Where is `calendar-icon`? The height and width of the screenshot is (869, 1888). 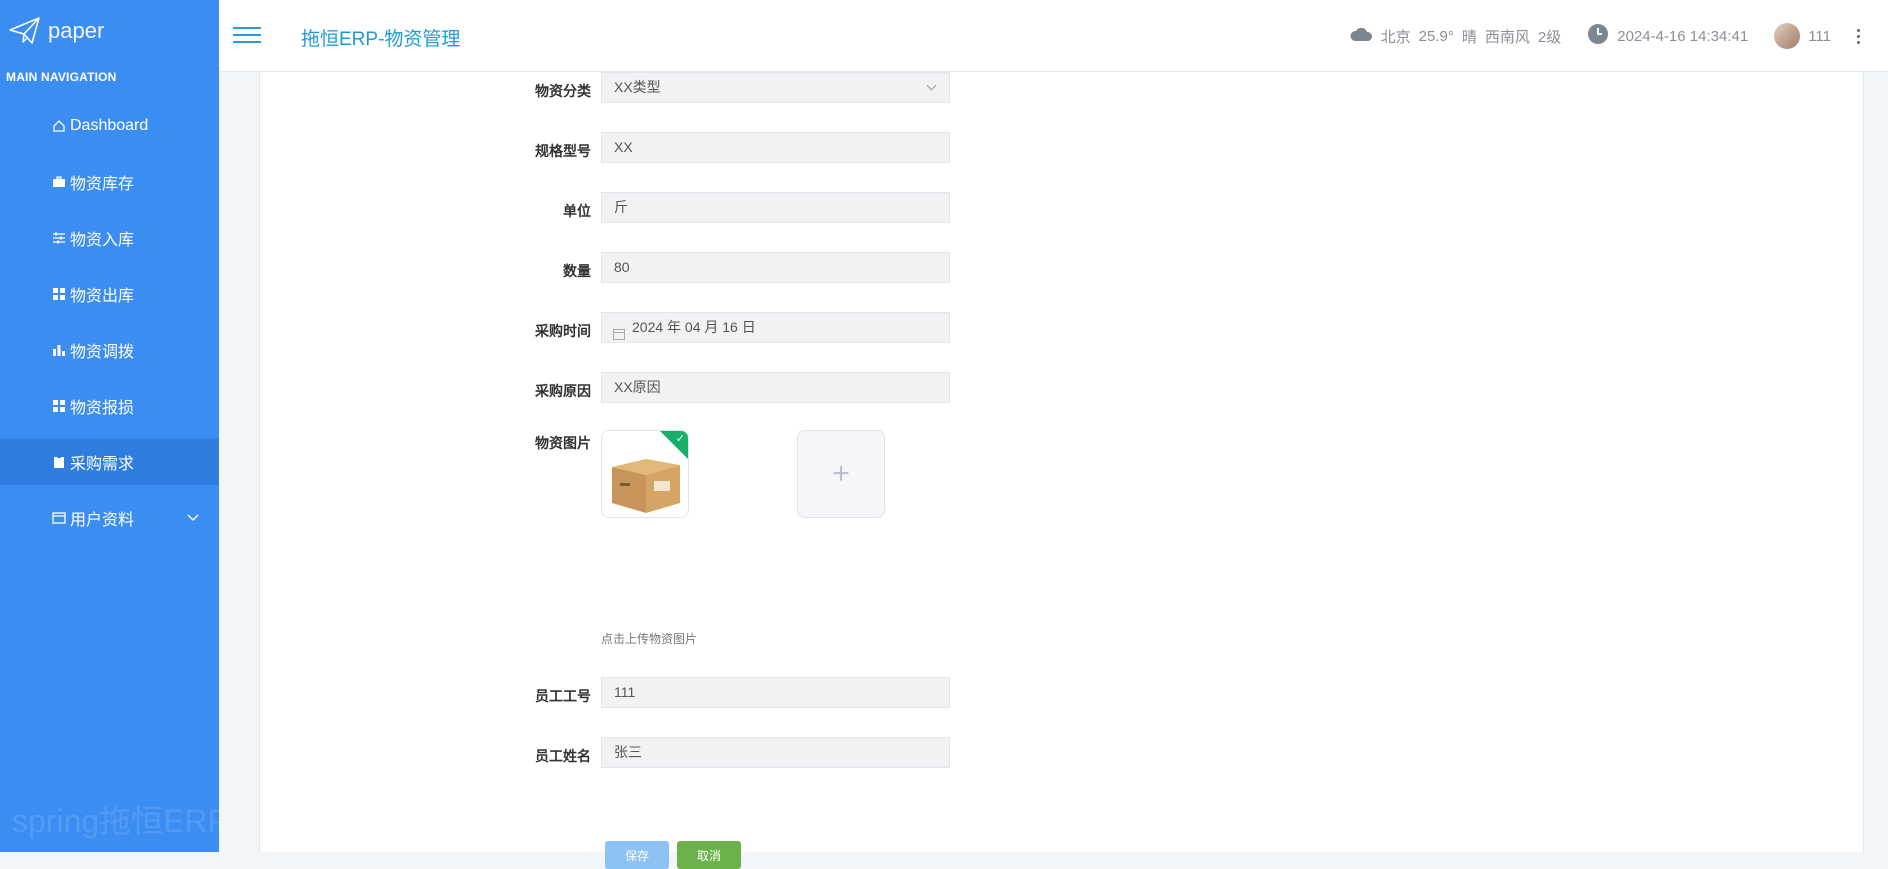
calendar-icon is located at coordinates (619, 335).